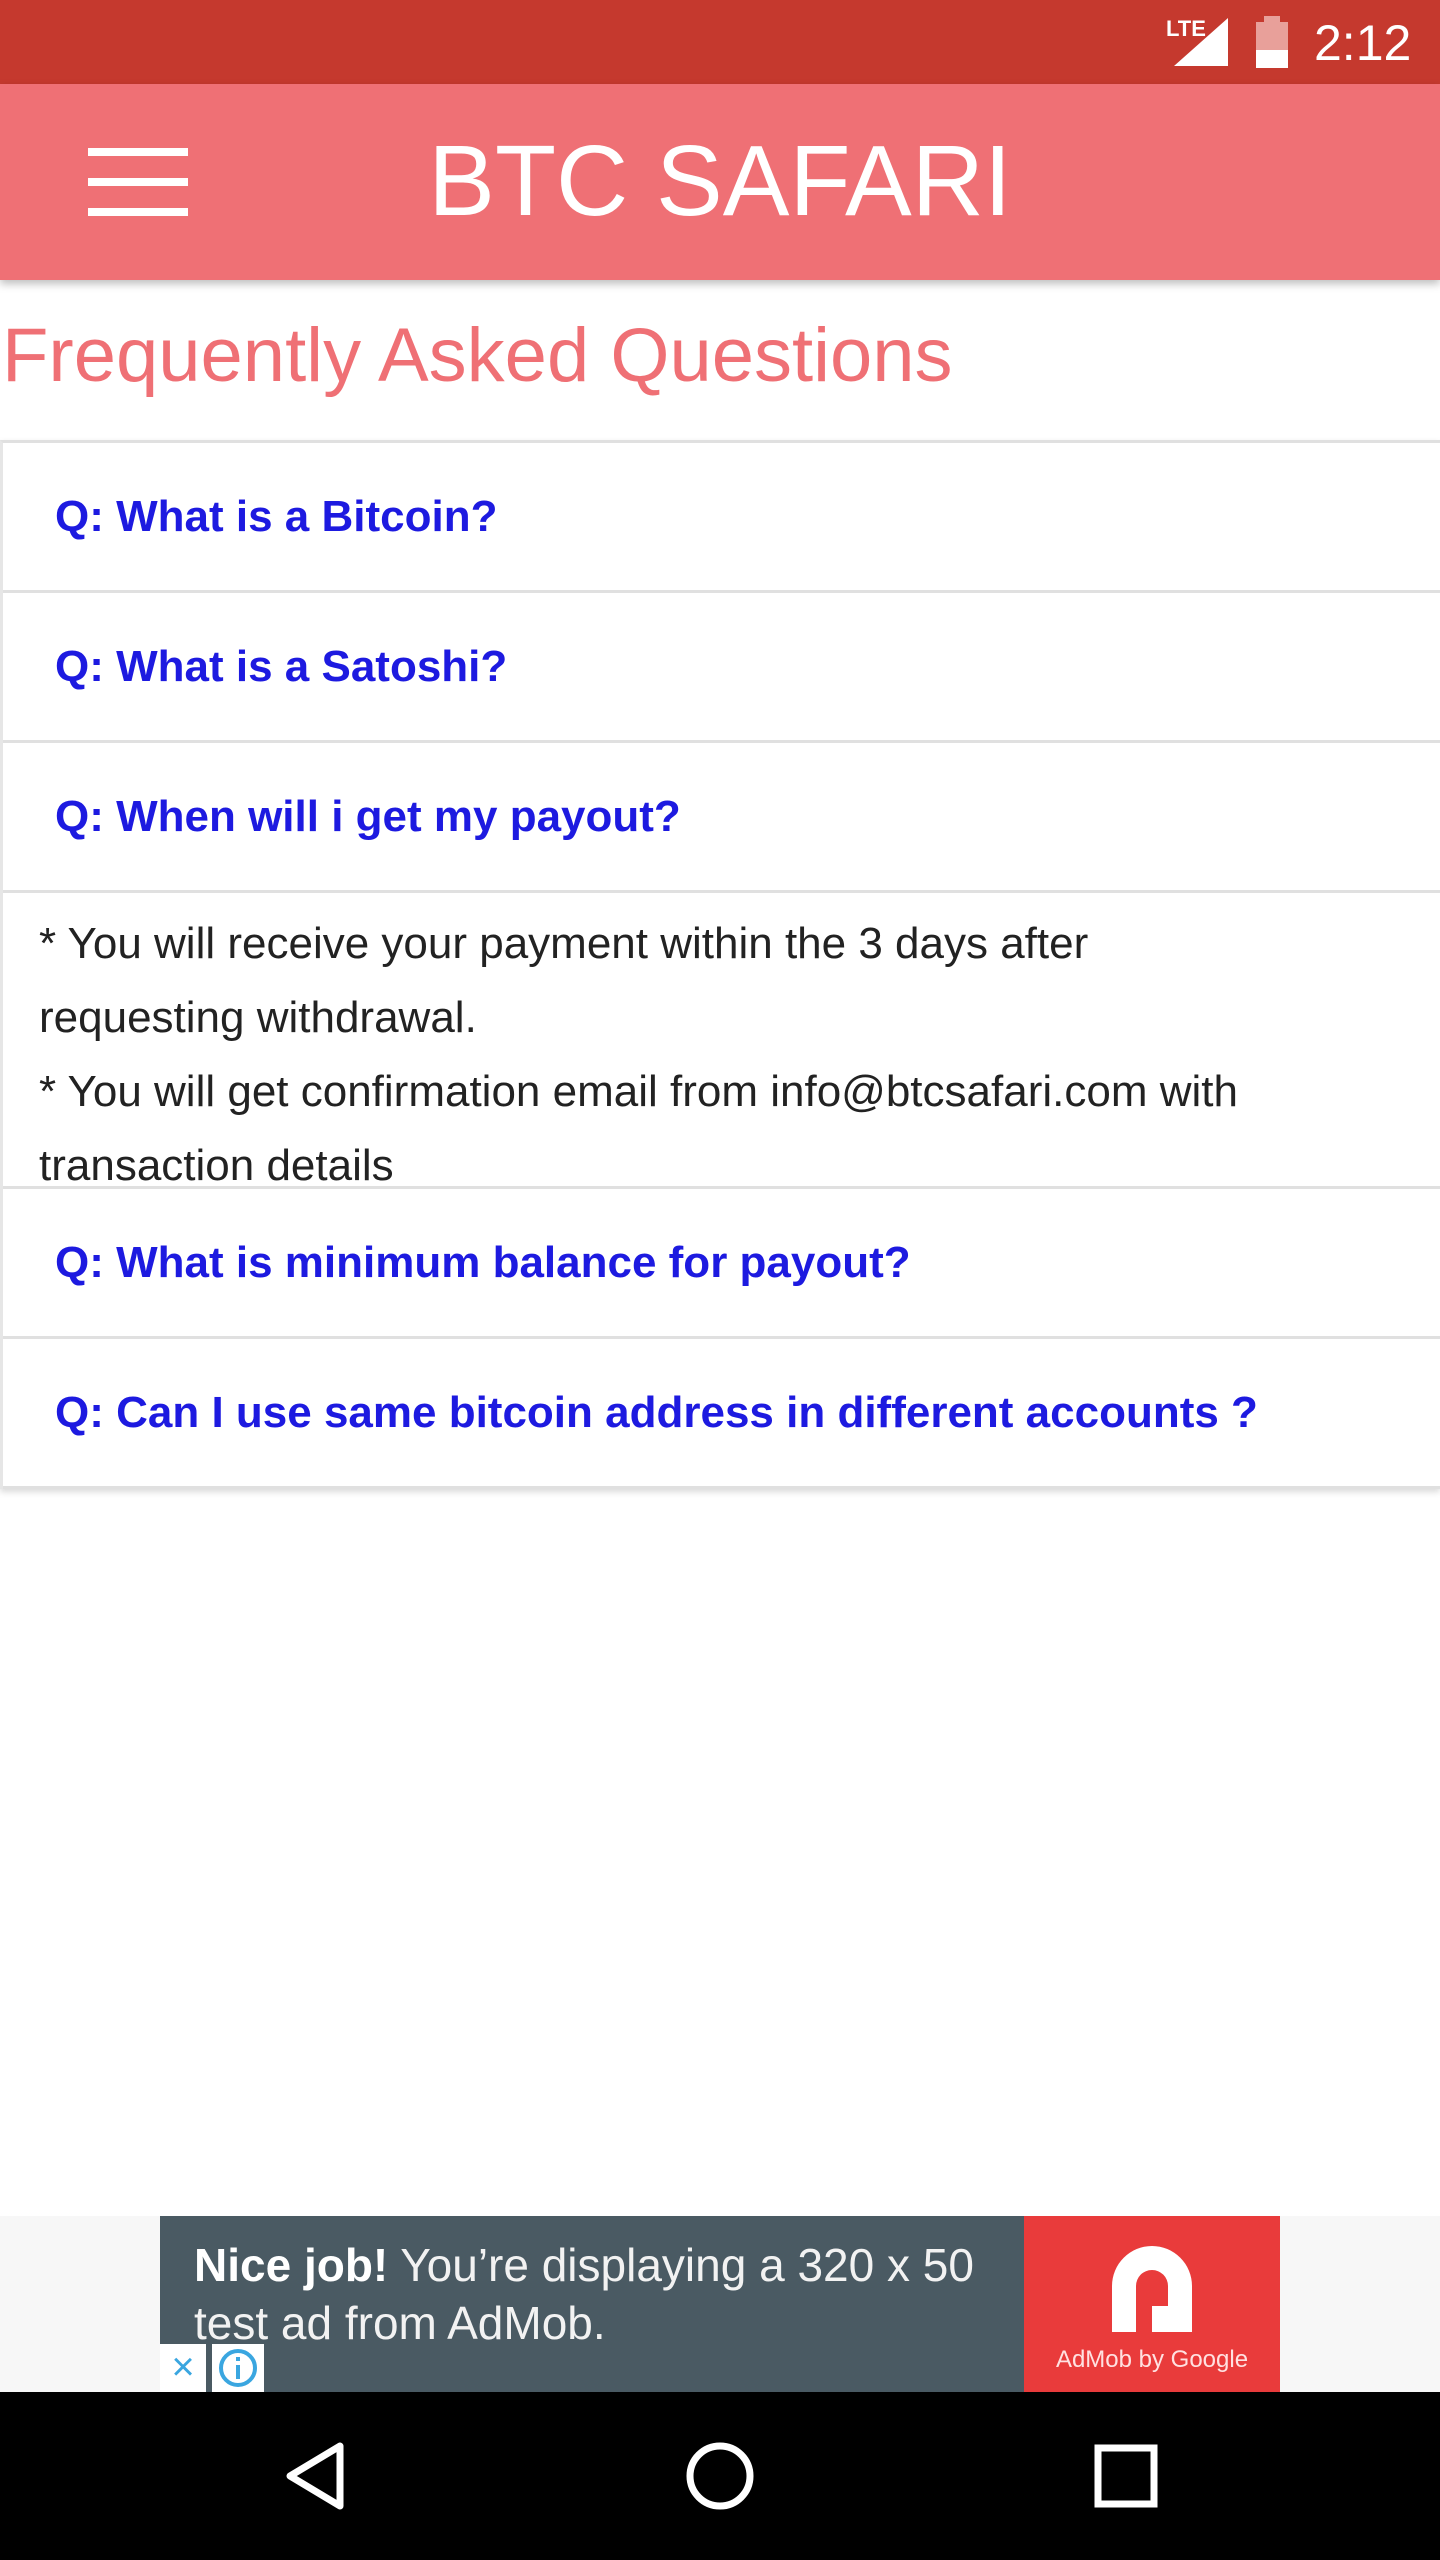 Image resolution: width=1440 pixels, height=2560 pixels. What do you see at coordinates (1152, 2289) in the screenshot?
I see `admob-logo-icon` at bounding box center [1152, 2289].